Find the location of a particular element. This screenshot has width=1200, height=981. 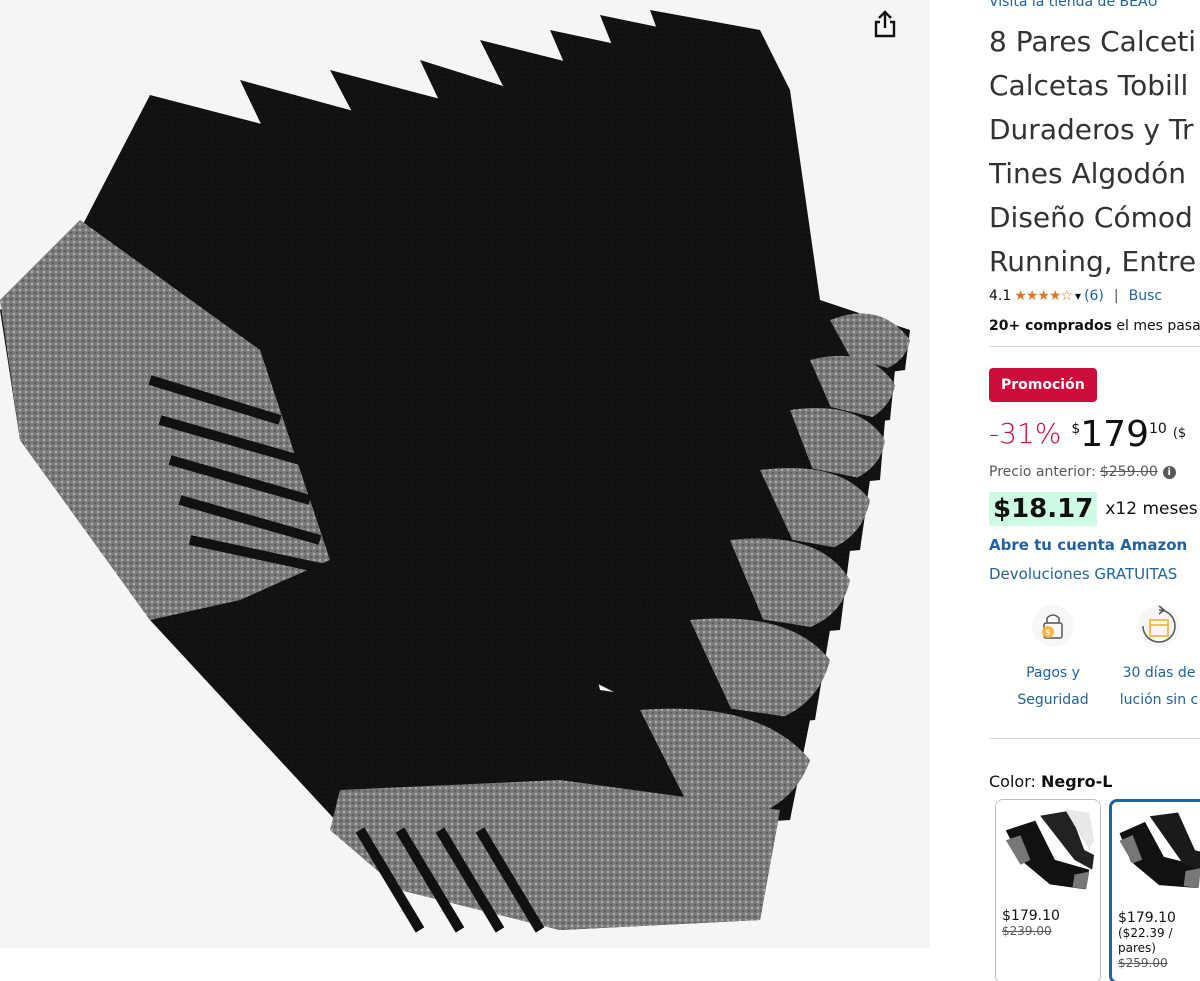

title-line: Duraderos y Tr is located at coordinates (1091, 129).